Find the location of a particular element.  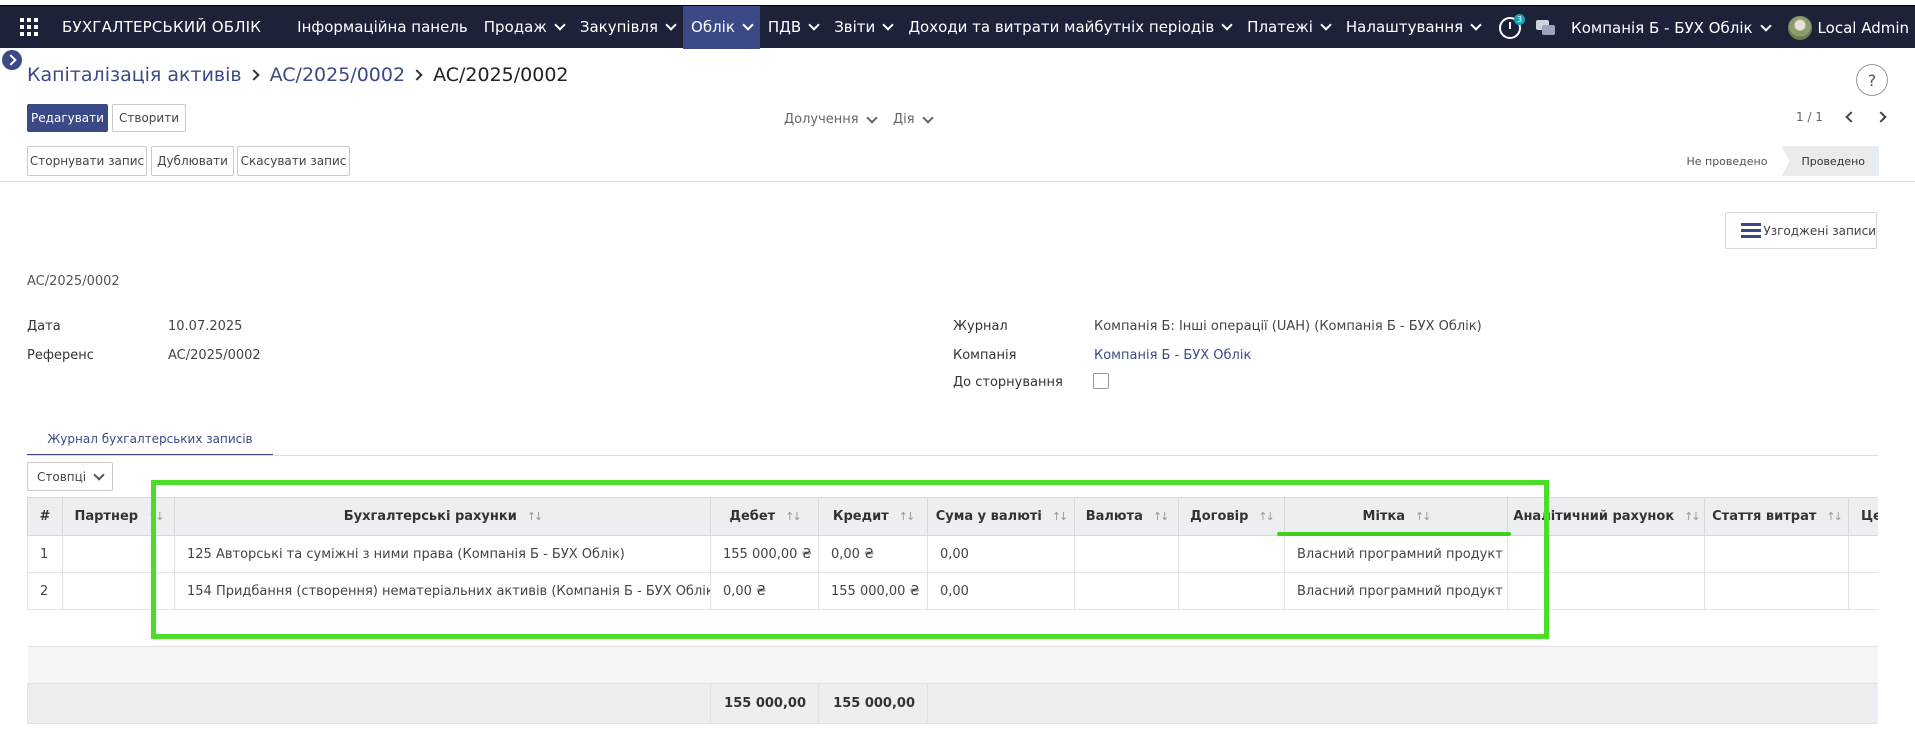

breadcrumb-current: AC/2025/0002 is located at coordinates (501, 75).